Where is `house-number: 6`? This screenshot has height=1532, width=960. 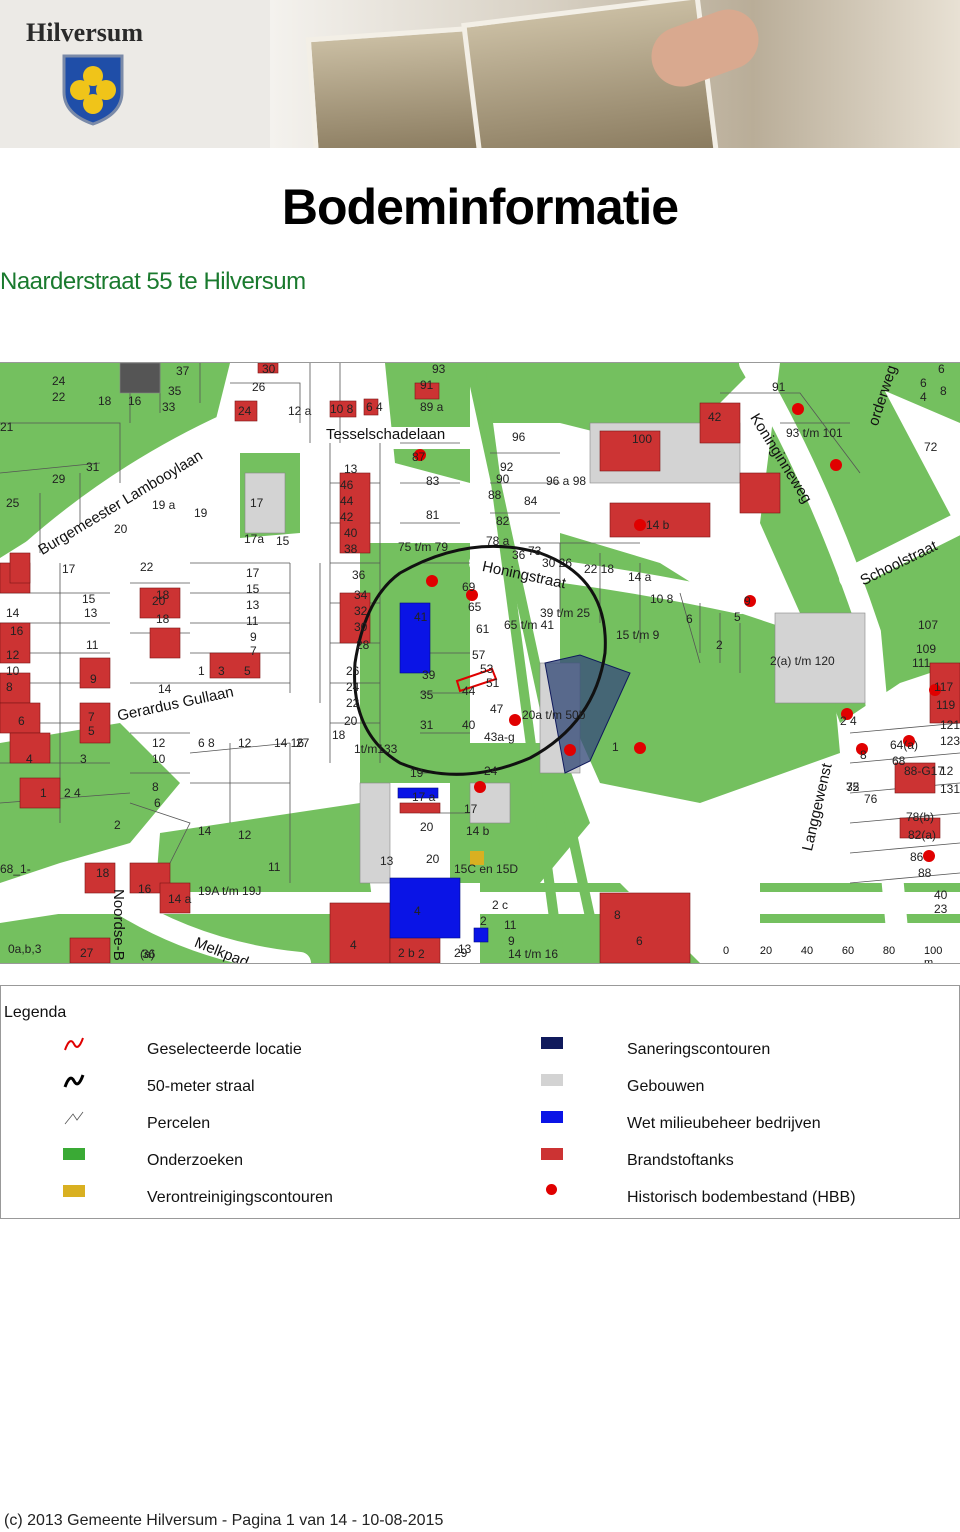 house-number: 6 is located at coordinates (689, 619).